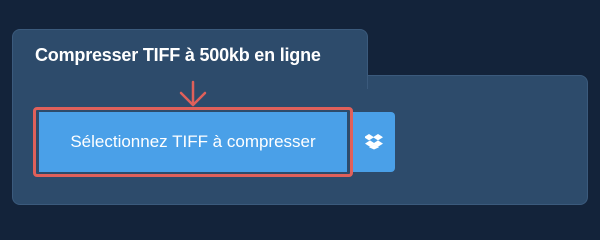  I want to click on dropbox-icon, so click(374, 142).